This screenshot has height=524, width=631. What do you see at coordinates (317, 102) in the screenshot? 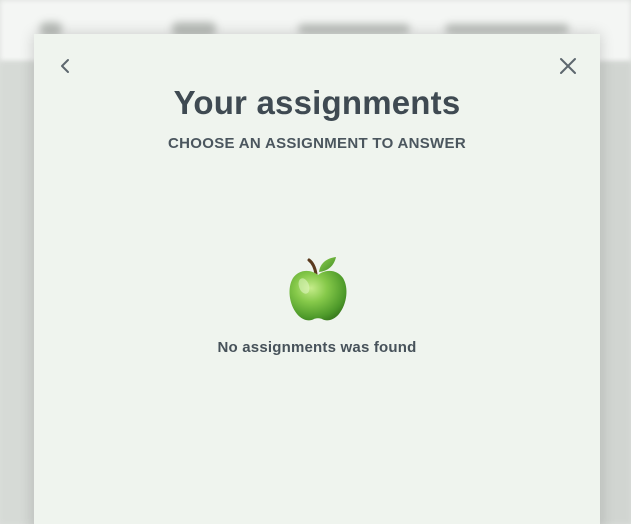
I see `page-title: Your assignments` at bounding box center [317, 102].